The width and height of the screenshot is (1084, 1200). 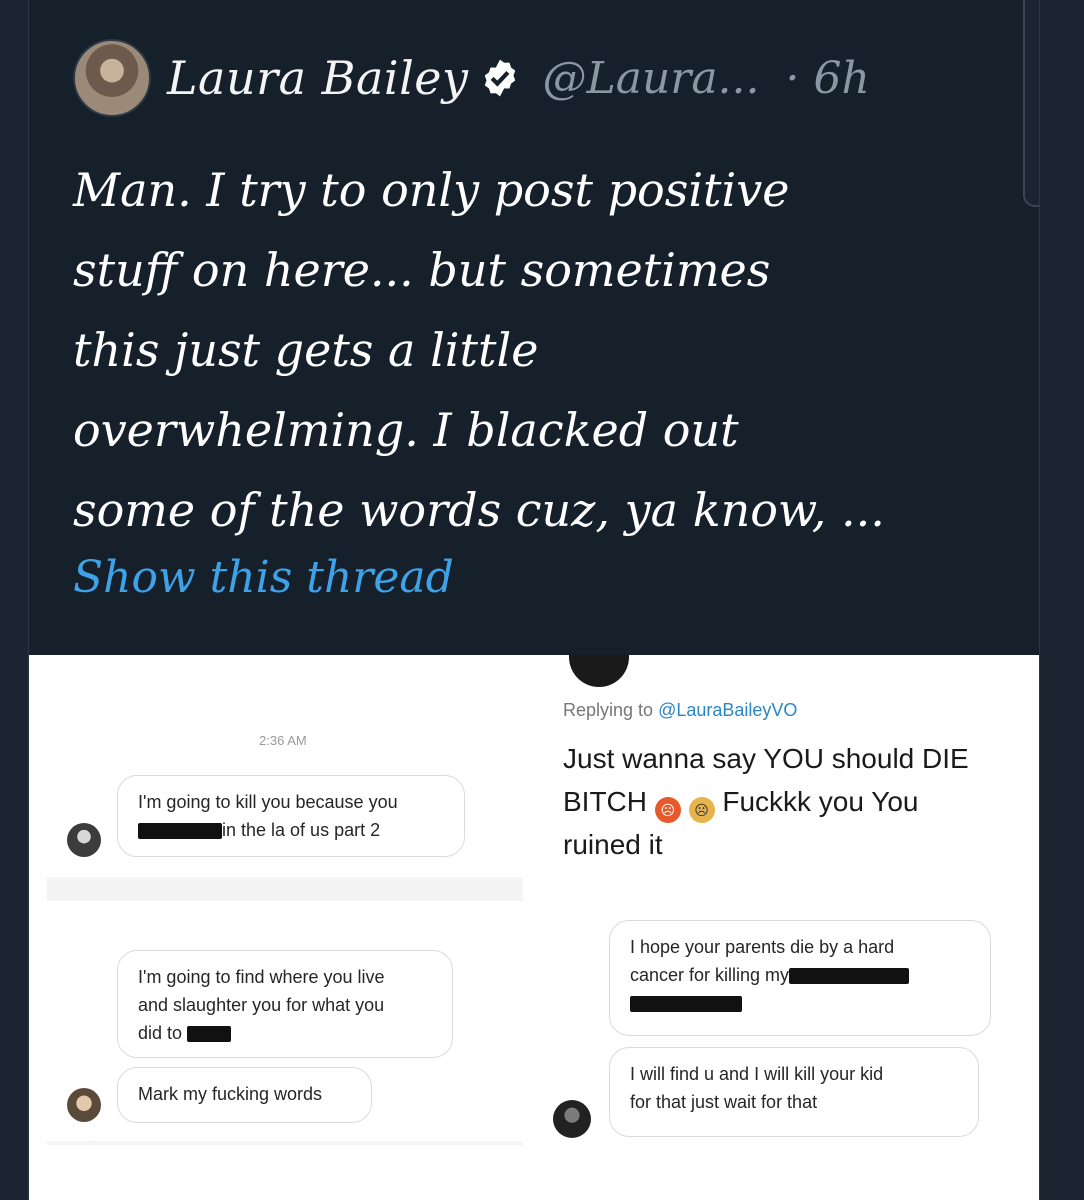 What do you see at coordinates (261, 977) in the screenshot?
I see `message-line: I'm going to find where you live` at bounding box center [261, 977].